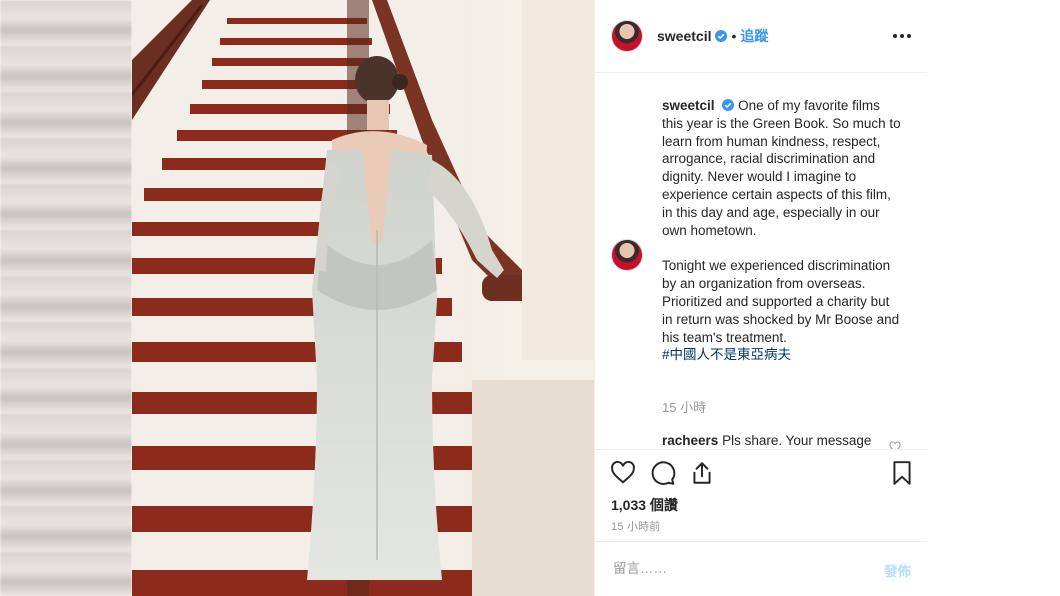 The height and width of the screenshot is (596, 1060). I want to click on comment-input, so click(733, 568).